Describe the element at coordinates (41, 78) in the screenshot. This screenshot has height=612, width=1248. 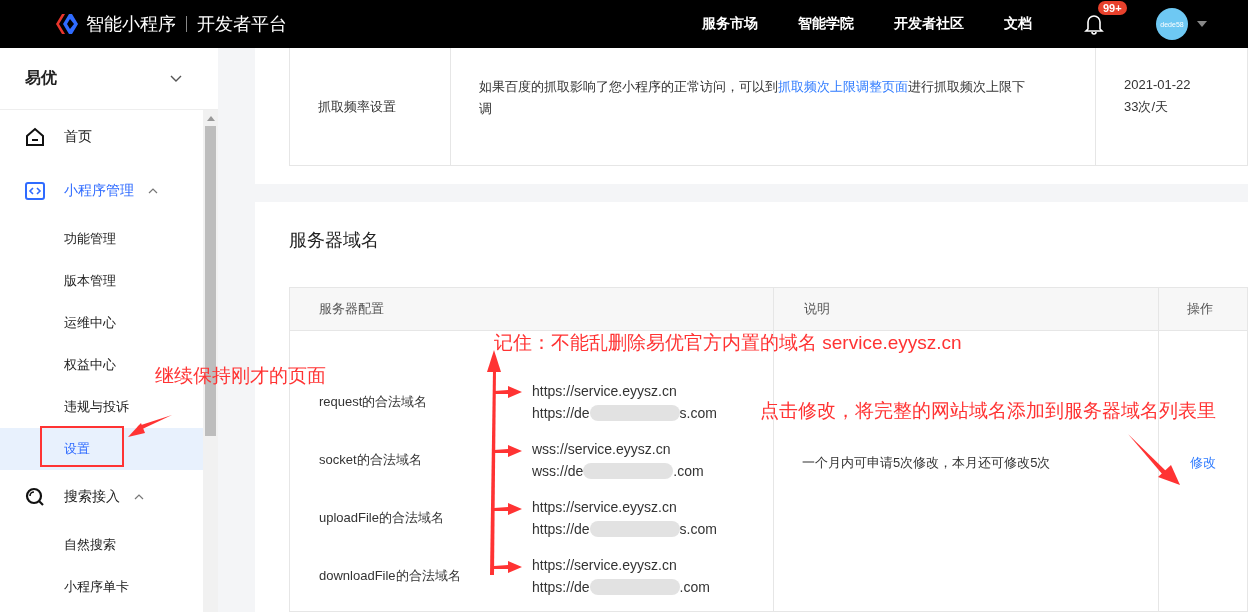
I see `app-name: 易优` at that location.